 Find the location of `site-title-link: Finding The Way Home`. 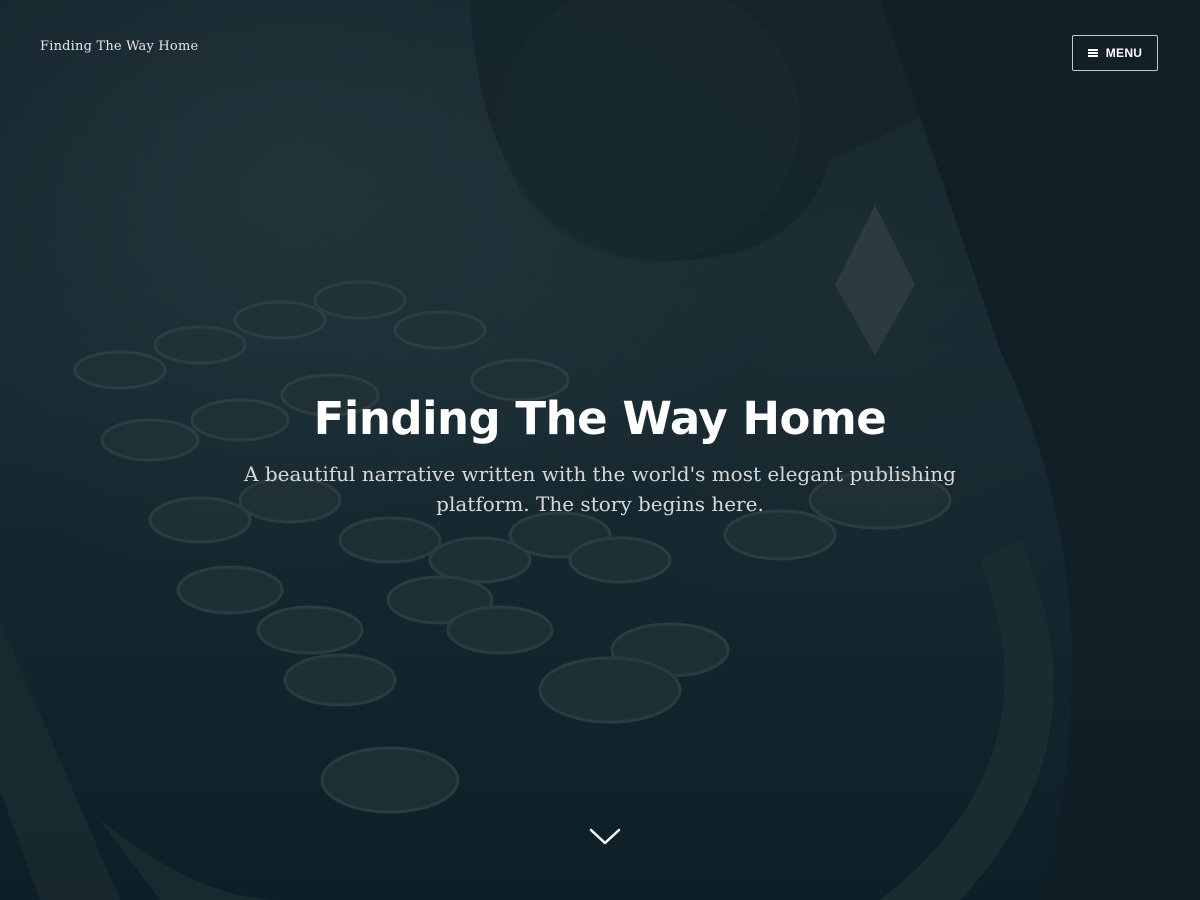

site-title-link: Finding The Way Home is located at coordinates (119, 46).